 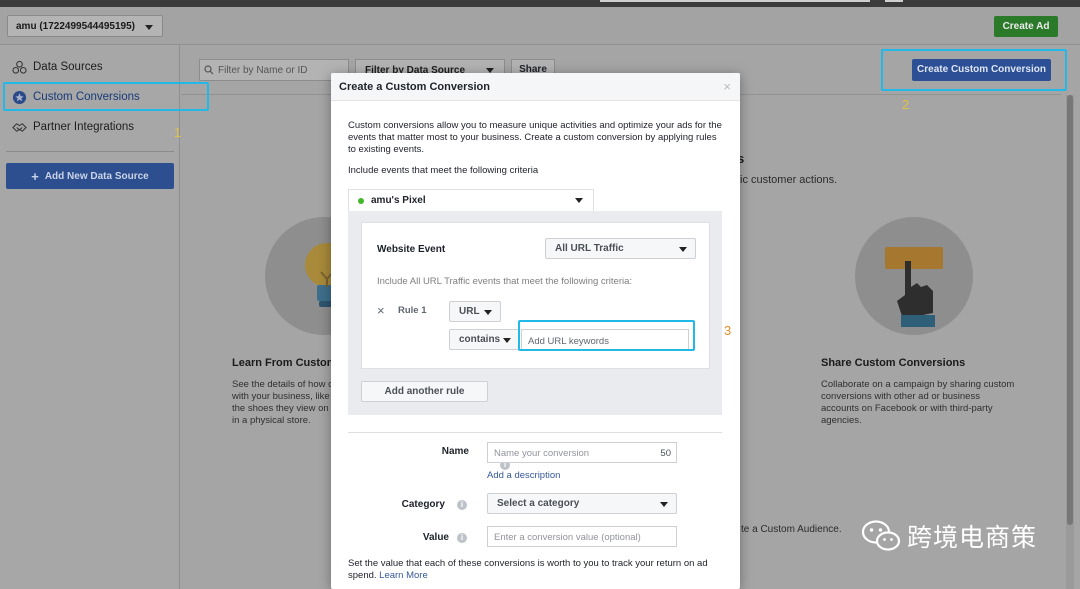 I want to click on conversion-value-input: Enter a conversion value (optional), so click(x=582, y=536).